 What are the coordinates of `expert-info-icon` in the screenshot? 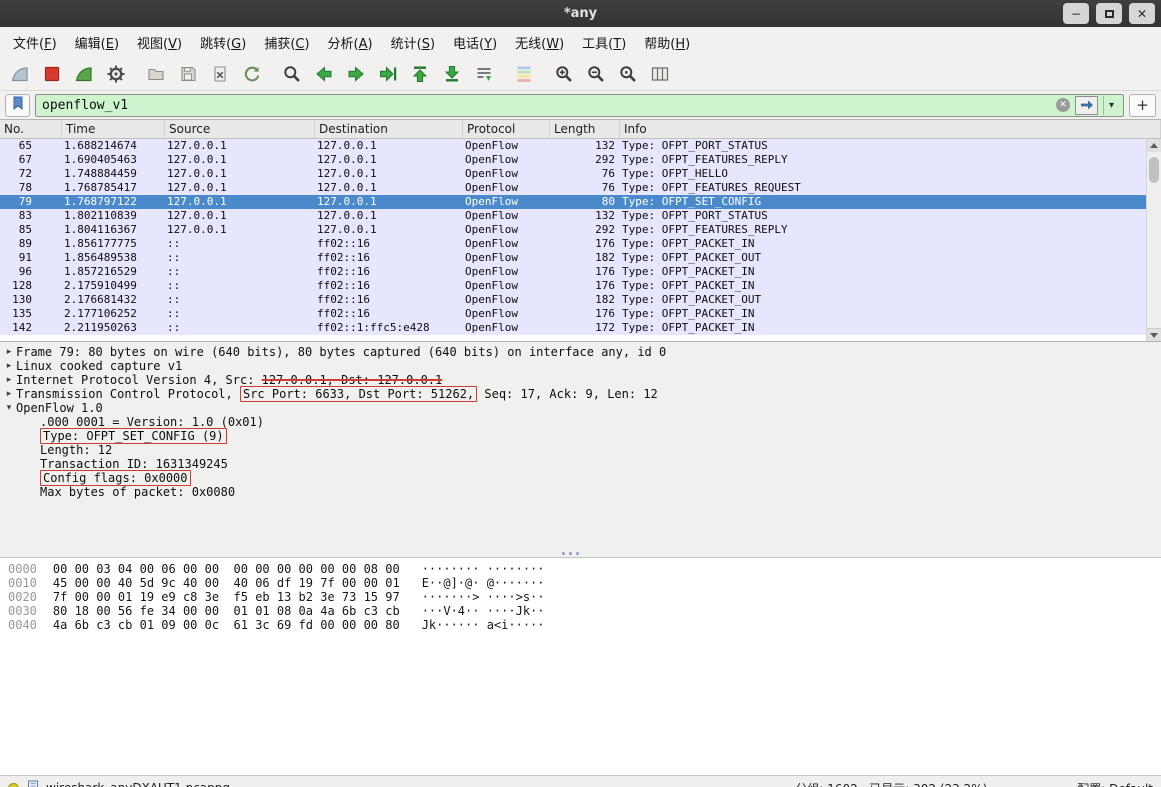 It's located at (13, 784).